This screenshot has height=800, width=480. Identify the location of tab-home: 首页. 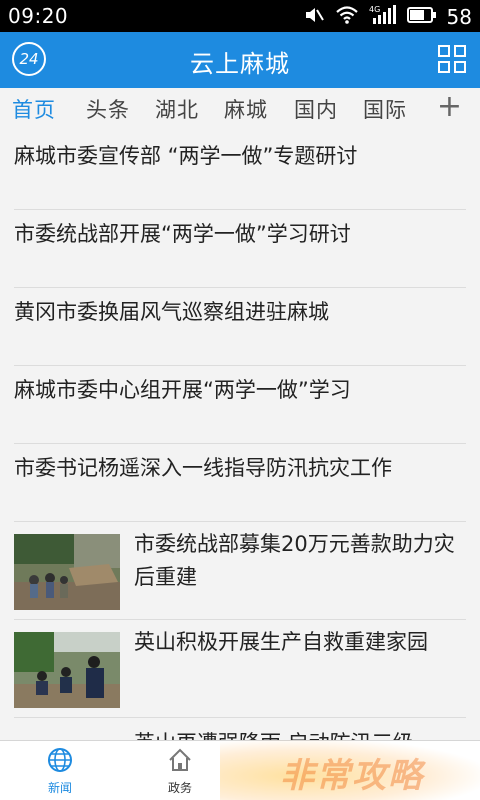
(34, 109).